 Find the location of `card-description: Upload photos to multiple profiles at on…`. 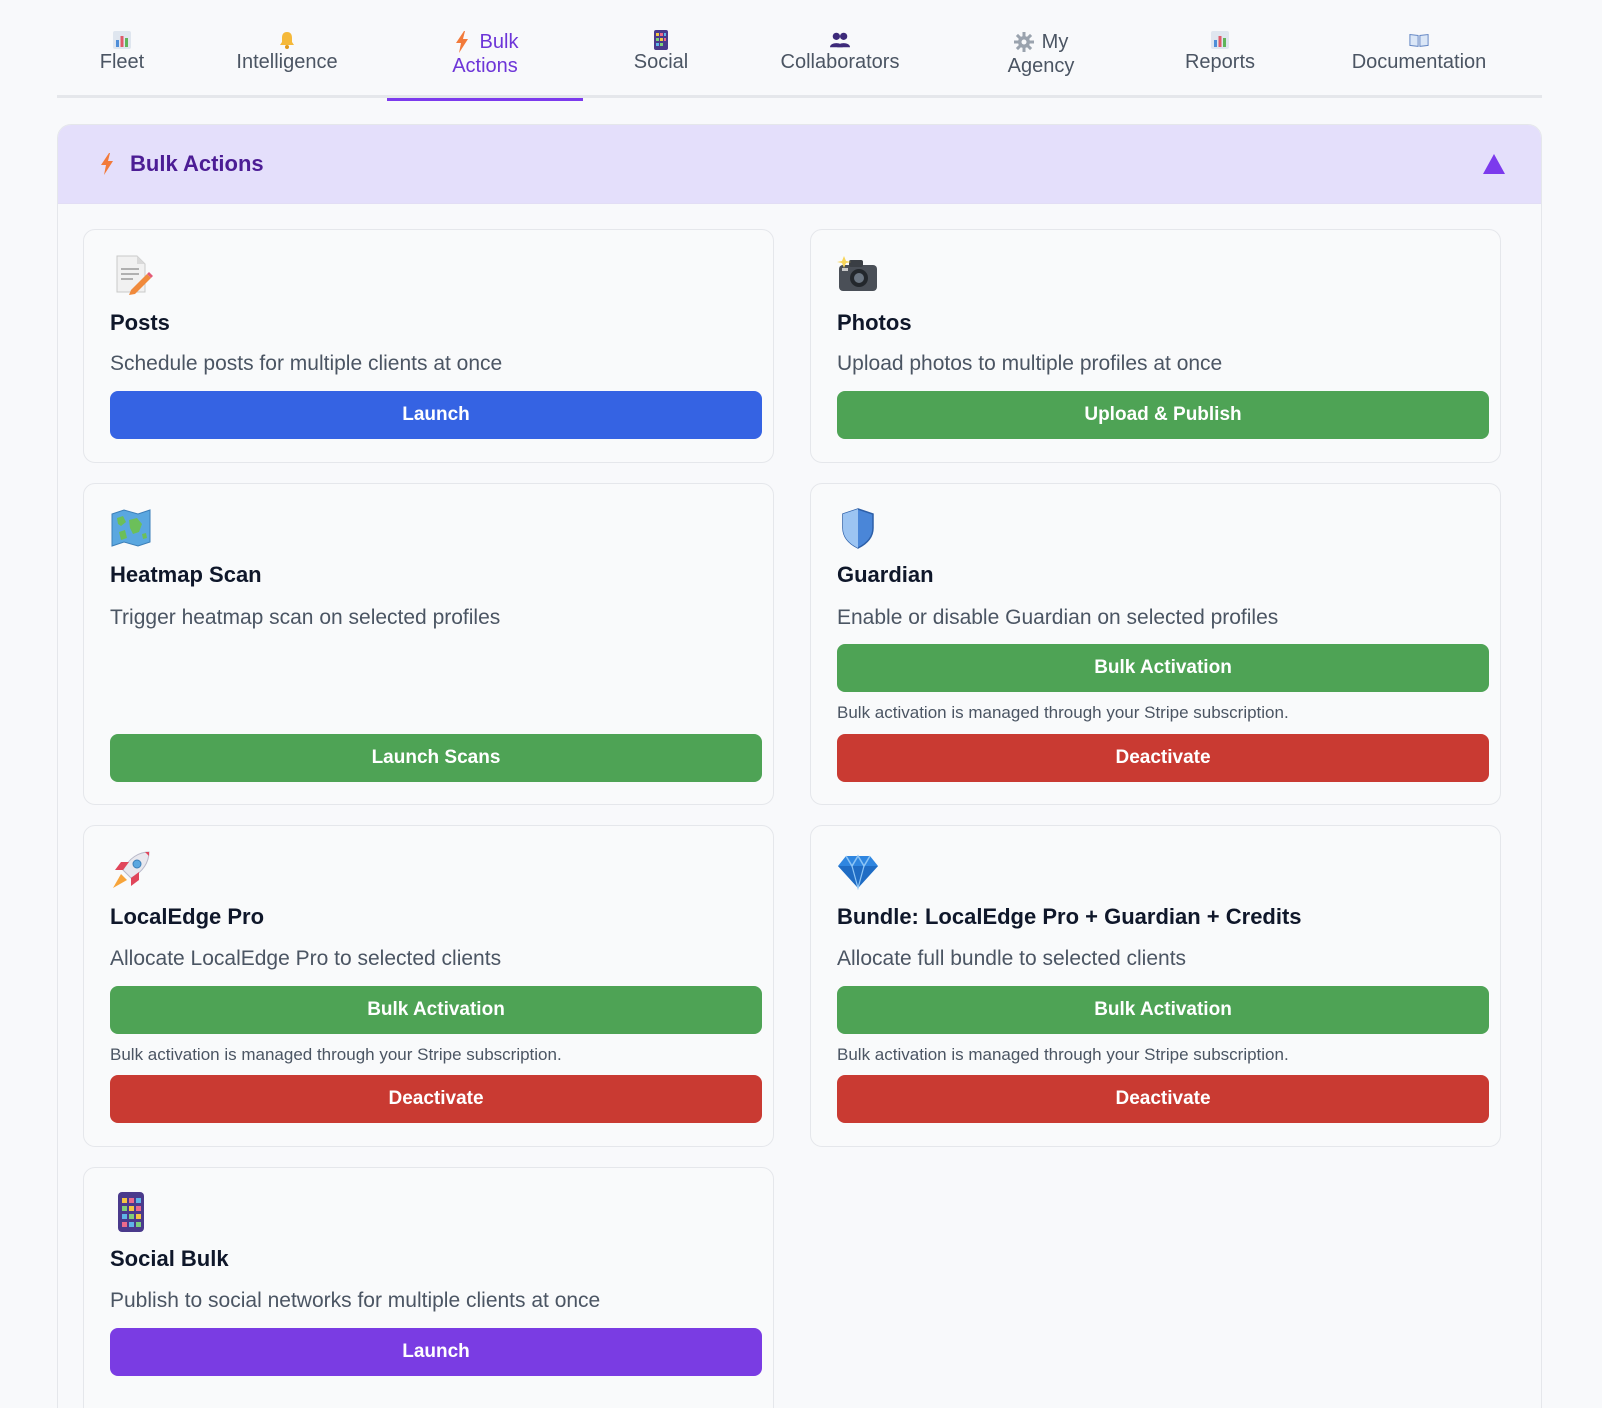

card-description: Upload photos to multiple profiles at on… is located at coordinates (1030, 363).